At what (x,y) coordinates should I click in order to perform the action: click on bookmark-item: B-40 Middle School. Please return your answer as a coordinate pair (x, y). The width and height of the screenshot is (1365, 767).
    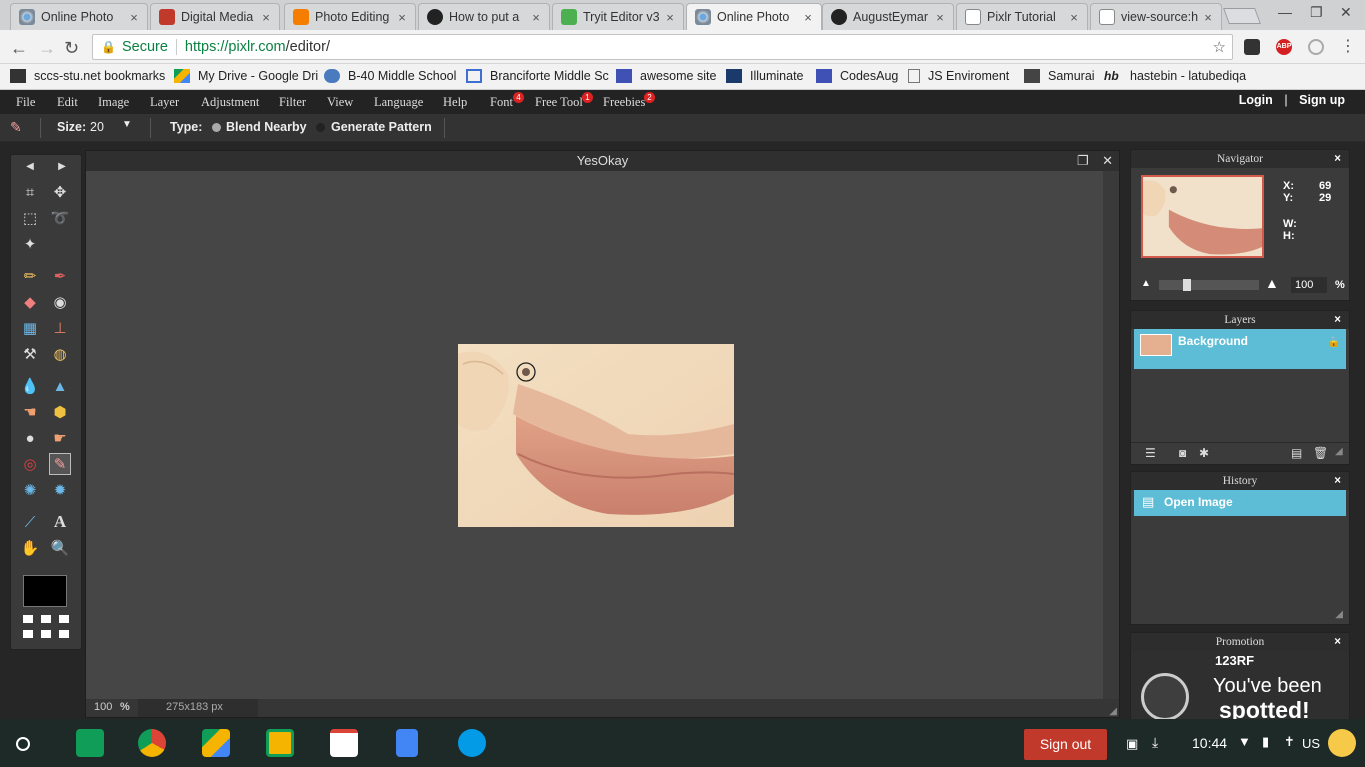
    Looking at the image, I should click on (390, 76).